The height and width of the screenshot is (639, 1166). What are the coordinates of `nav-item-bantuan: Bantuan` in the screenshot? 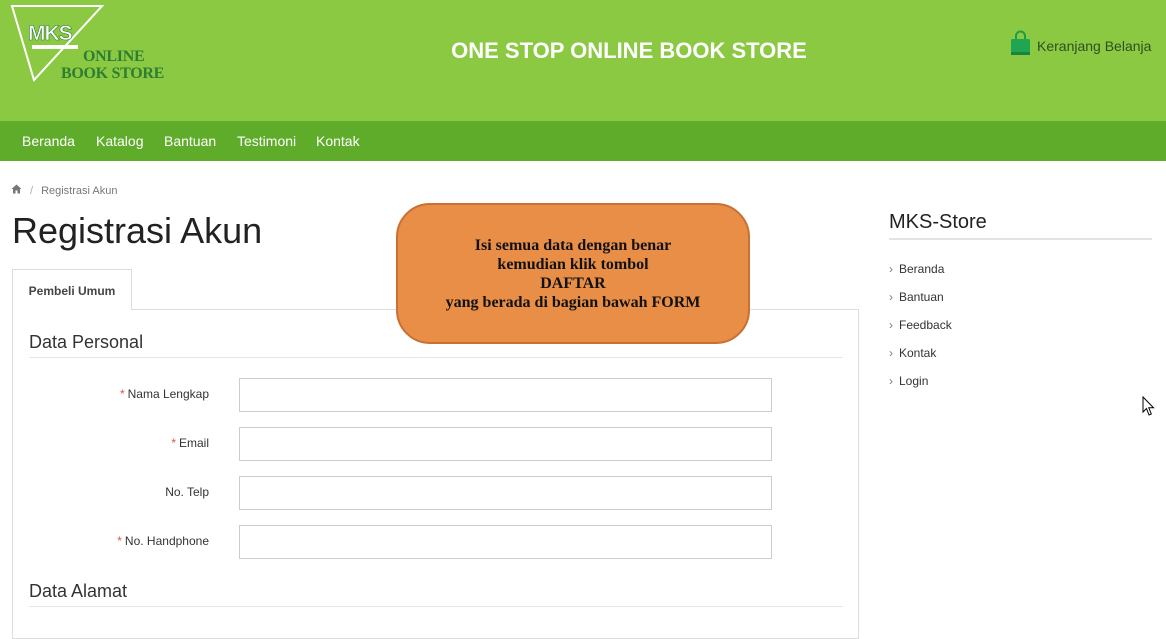 It's located at (190, 141).